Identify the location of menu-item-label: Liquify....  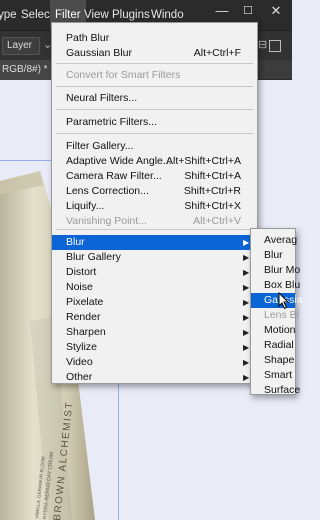
(85, 206).